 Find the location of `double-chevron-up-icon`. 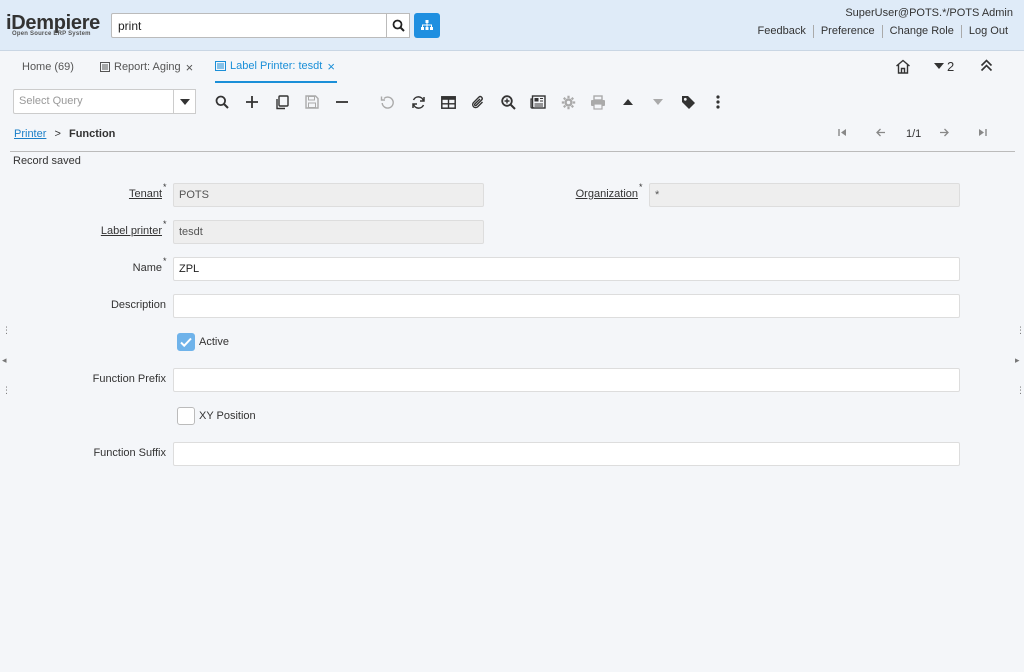

double-chevron-up-icon is located at coordinates (986, 65).